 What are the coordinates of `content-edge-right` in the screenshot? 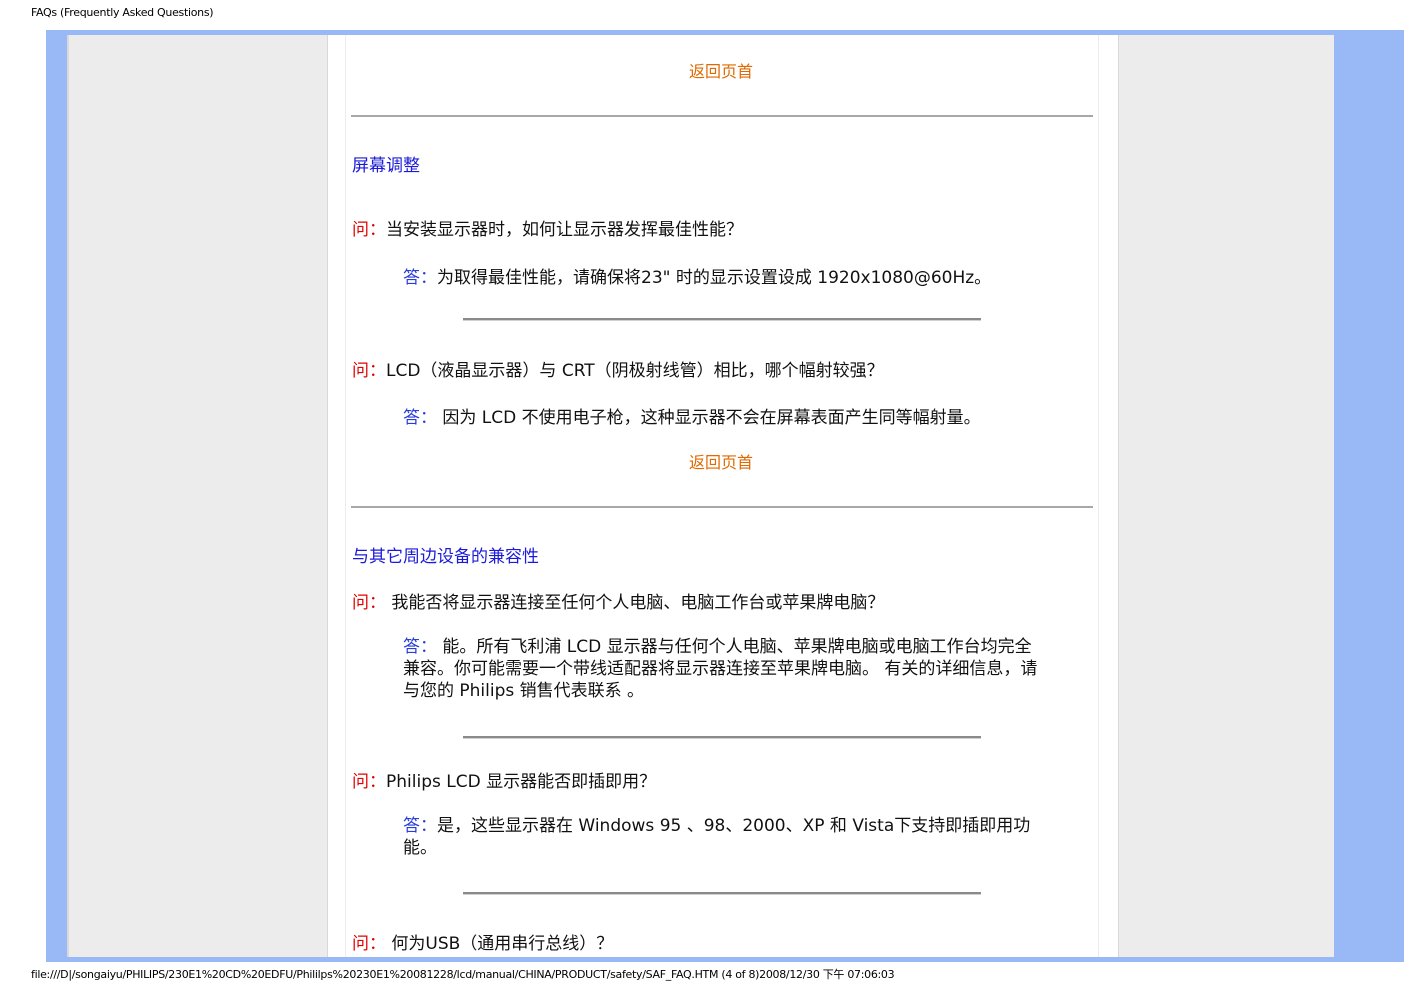 It's located at (1098, 496).